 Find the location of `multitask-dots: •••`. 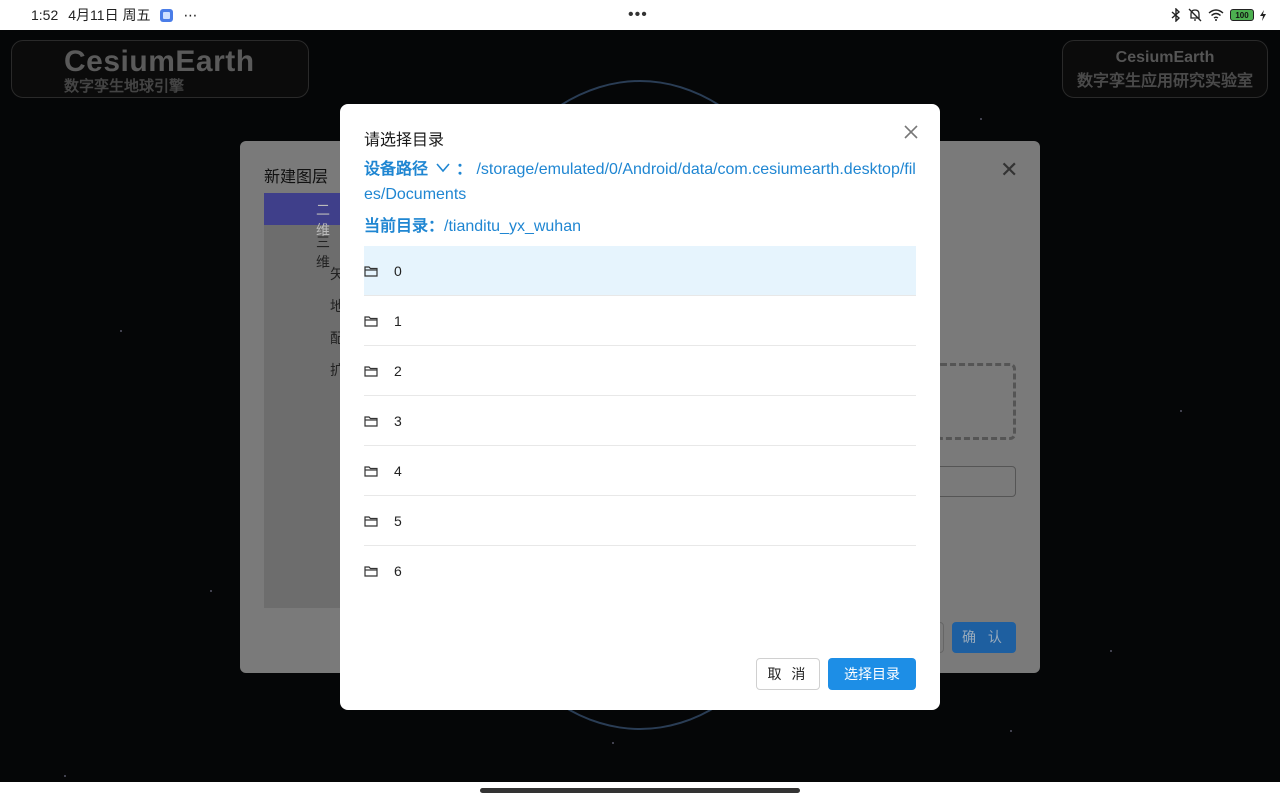

multitask-dots: ••• is located at coordinates (638, 15).